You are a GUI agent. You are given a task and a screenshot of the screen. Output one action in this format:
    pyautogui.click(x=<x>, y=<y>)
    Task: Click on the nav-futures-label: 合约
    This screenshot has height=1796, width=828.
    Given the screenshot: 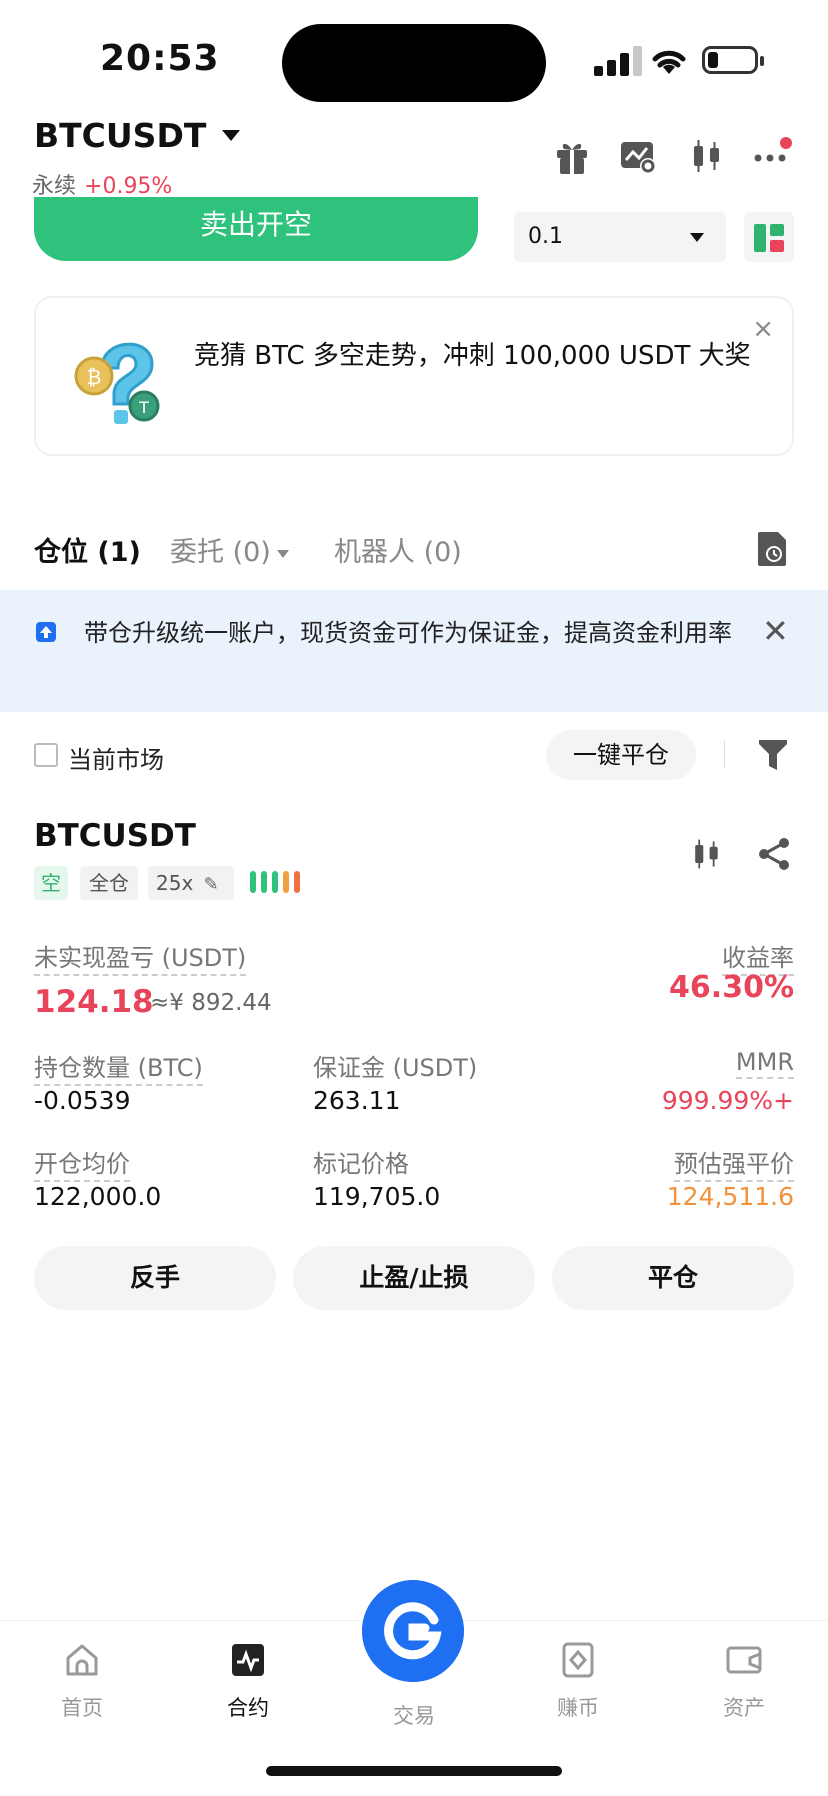 What is the action you would take?
    pyautogui.click(x=248, y=1708)
    